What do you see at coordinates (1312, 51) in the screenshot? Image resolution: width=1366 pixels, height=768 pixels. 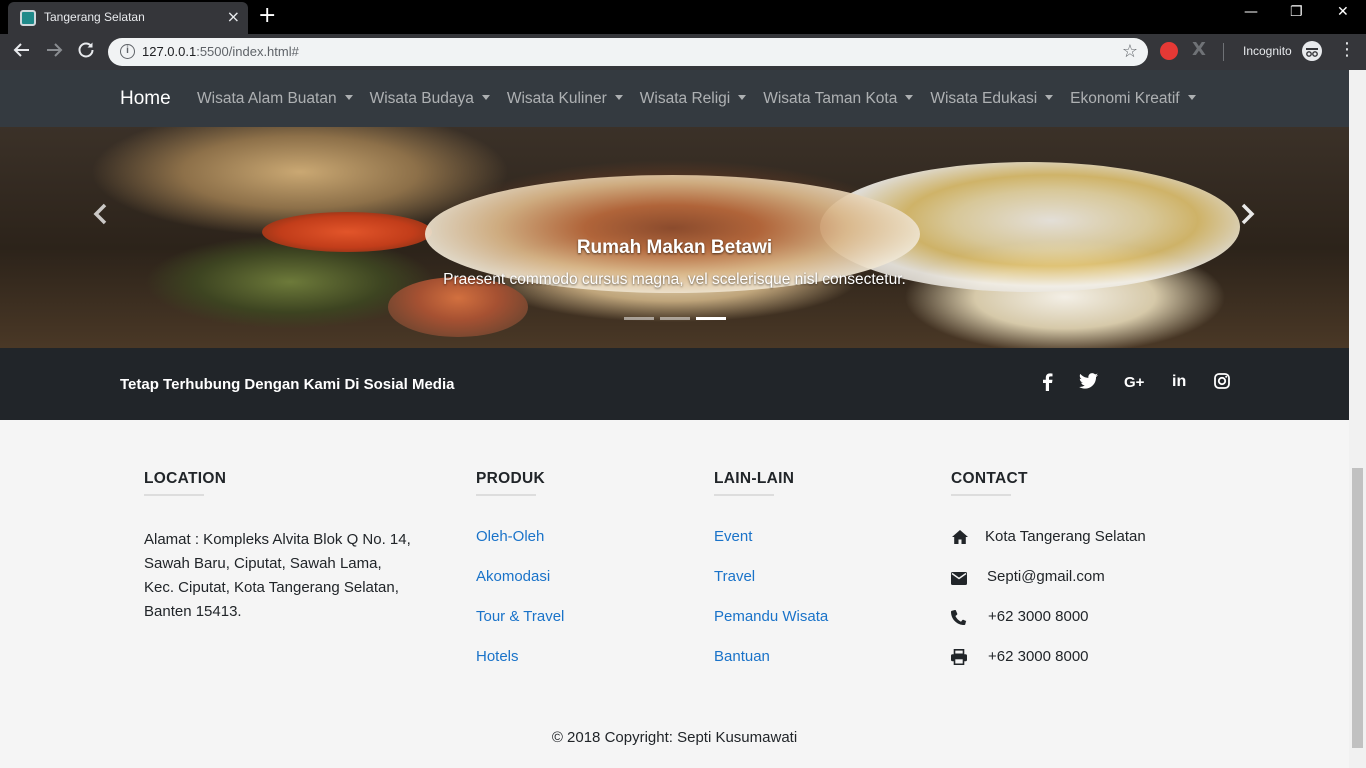 I see `incognito-icon` at bounding box center [1312, 51].